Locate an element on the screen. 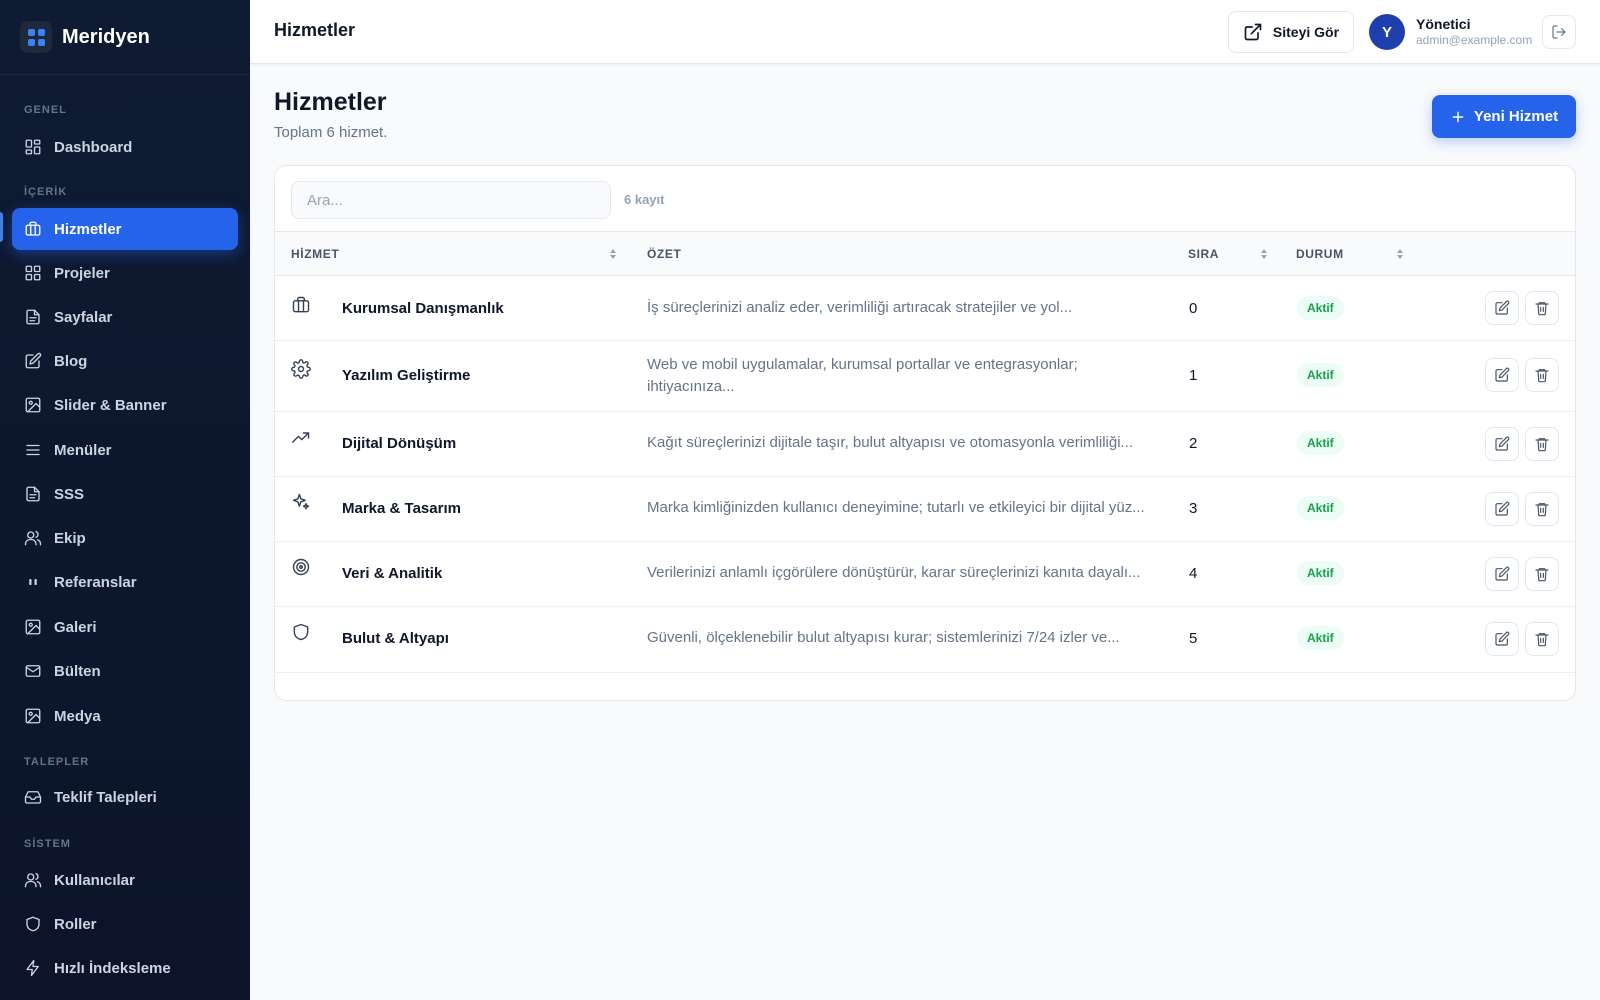 The height and width of the screenshot is (1000, 1600). brand-name: Meridyen is located at coordinates (106, 36).